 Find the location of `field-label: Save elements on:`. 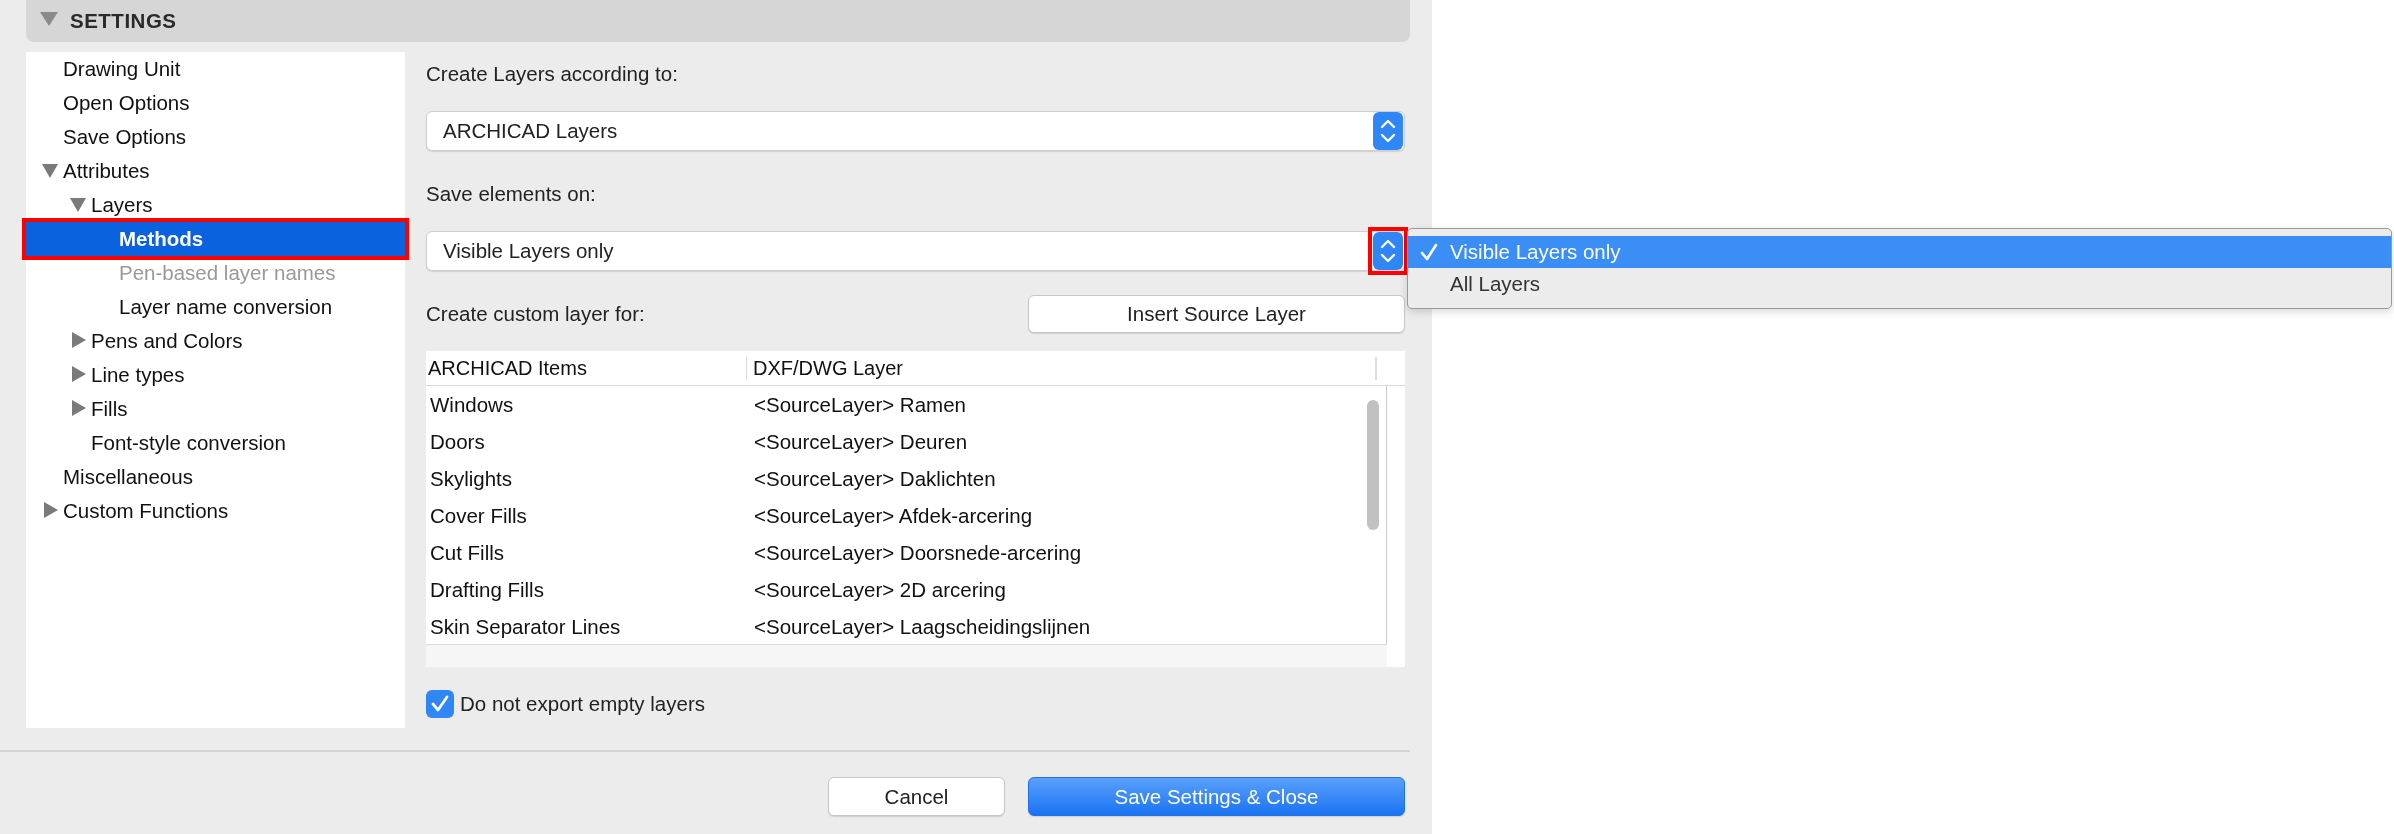

field-label: Save elements on: is located at coordinates (511, 194).